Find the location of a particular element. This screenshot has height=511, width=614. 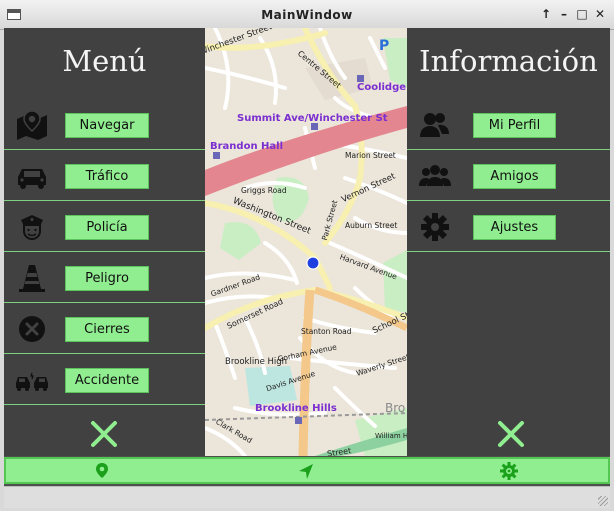

menu-row-peligro: Peligro is located at coordinates (104, 278).